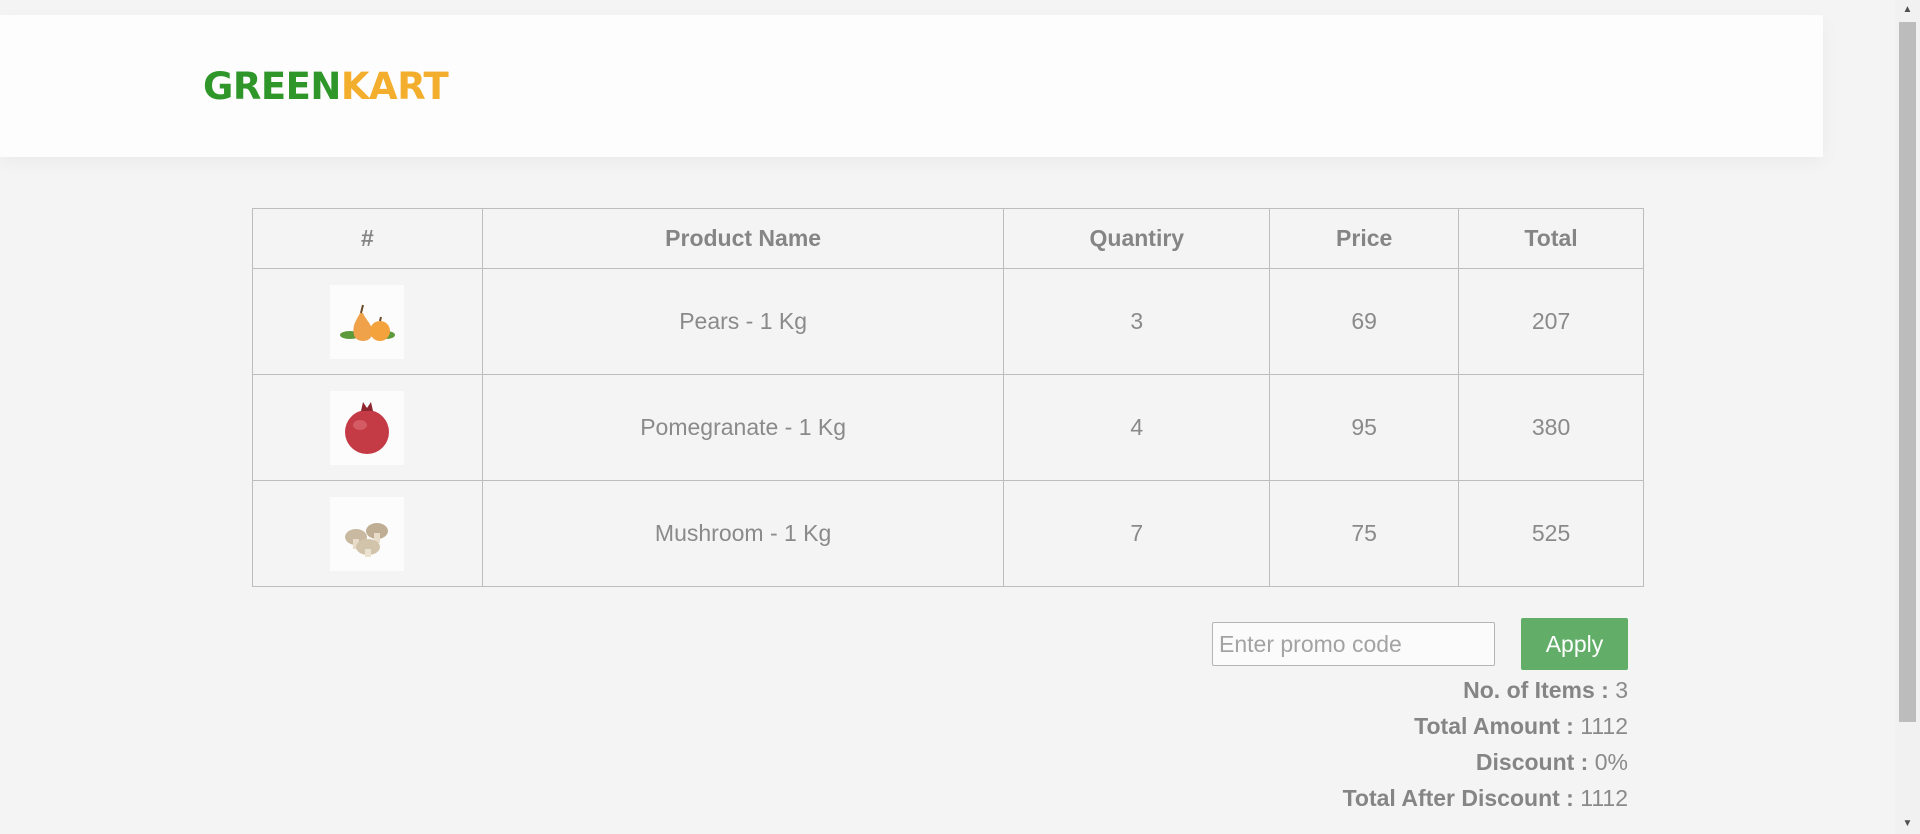 Image resolution: width=1920 pixels, height=834 pixels. I want to click on product-name: Mushroom - 1 Kg, so click(743, 533).